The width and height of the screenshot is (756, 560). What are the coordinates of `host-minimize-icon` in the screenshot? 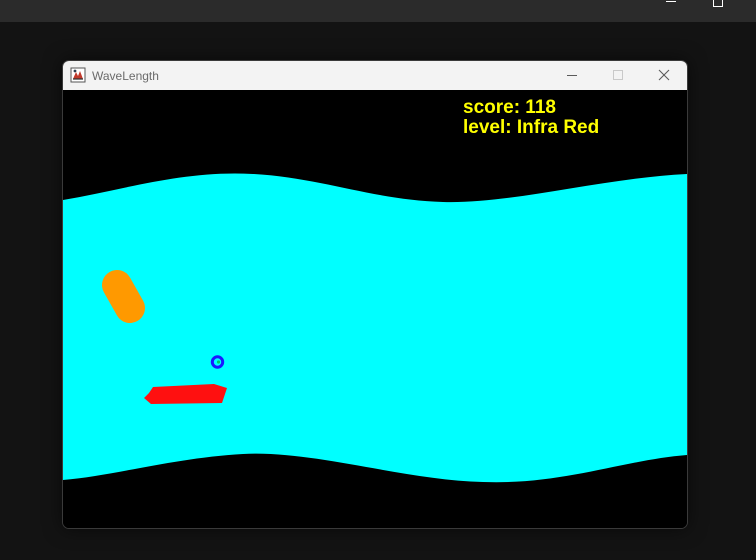 It's located at (671, 1).